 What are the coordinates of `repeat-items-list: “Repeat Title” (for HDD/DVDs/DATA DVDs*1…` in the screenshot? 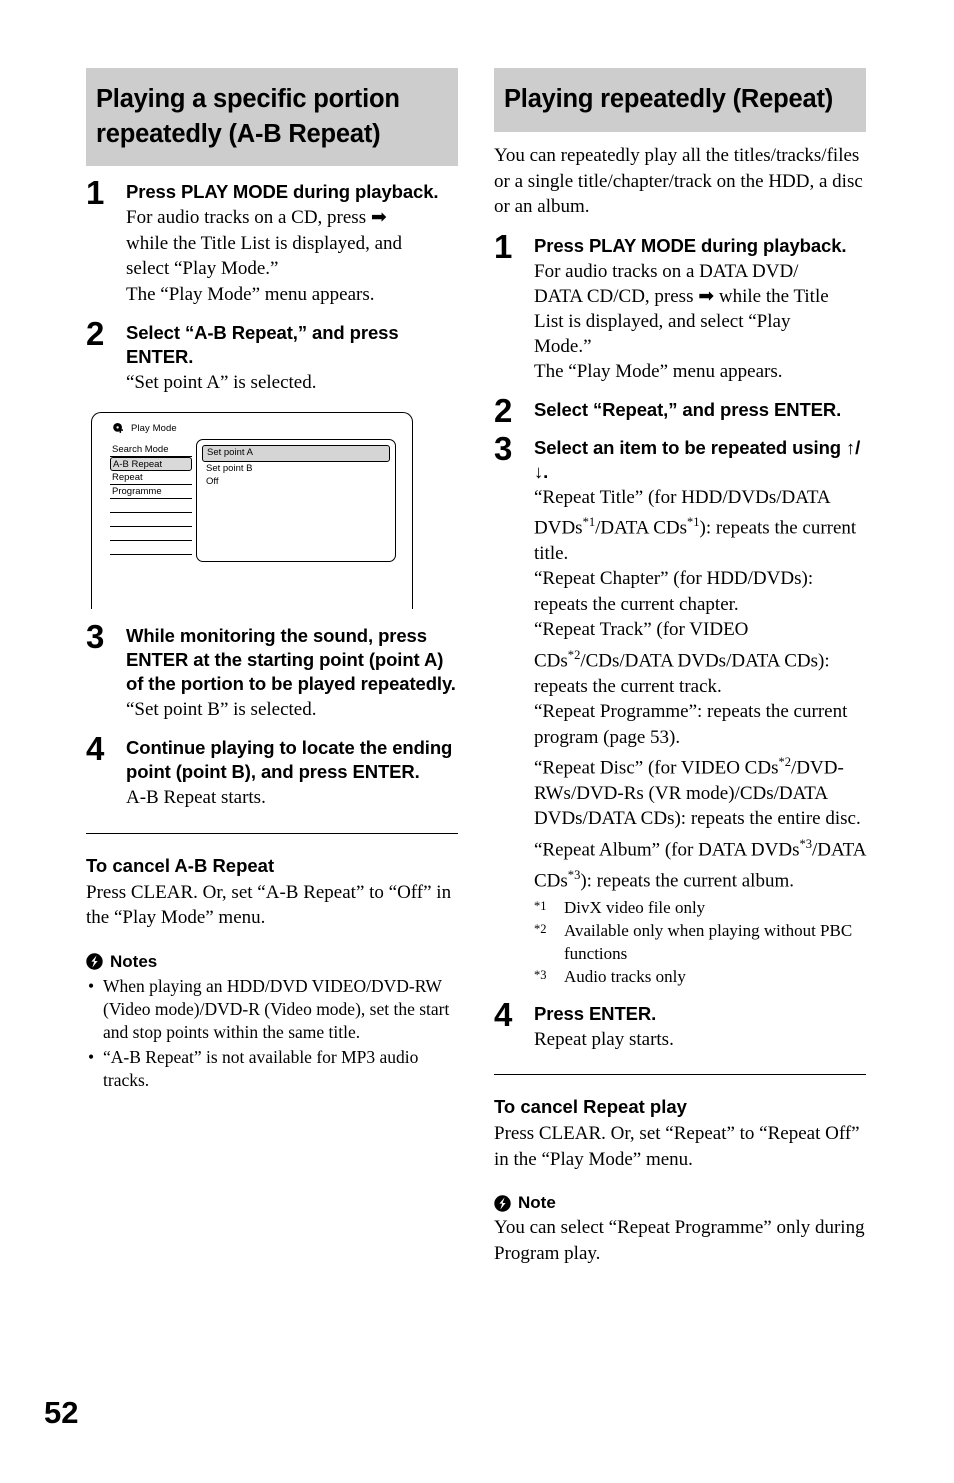 It's located at (700, 689).